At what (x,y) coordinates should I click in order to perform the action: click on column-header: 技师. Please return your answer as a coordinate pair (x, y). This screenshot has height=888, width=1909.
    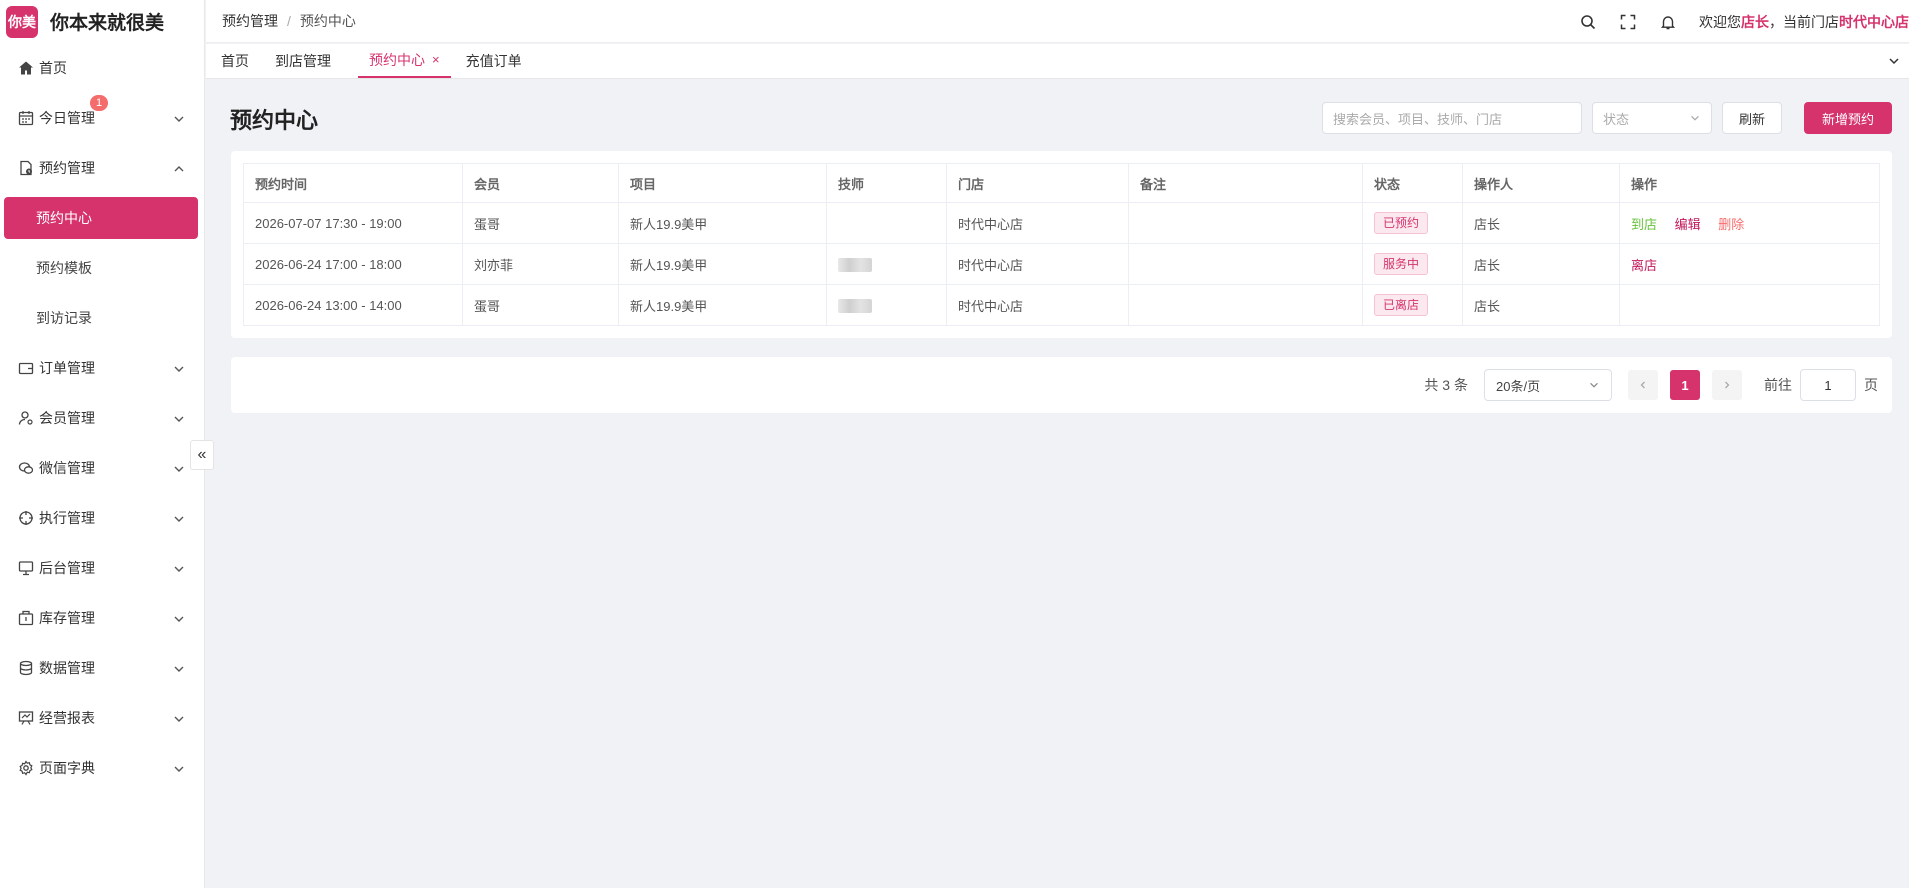
    Looking at the image, I should click on (886, 183).